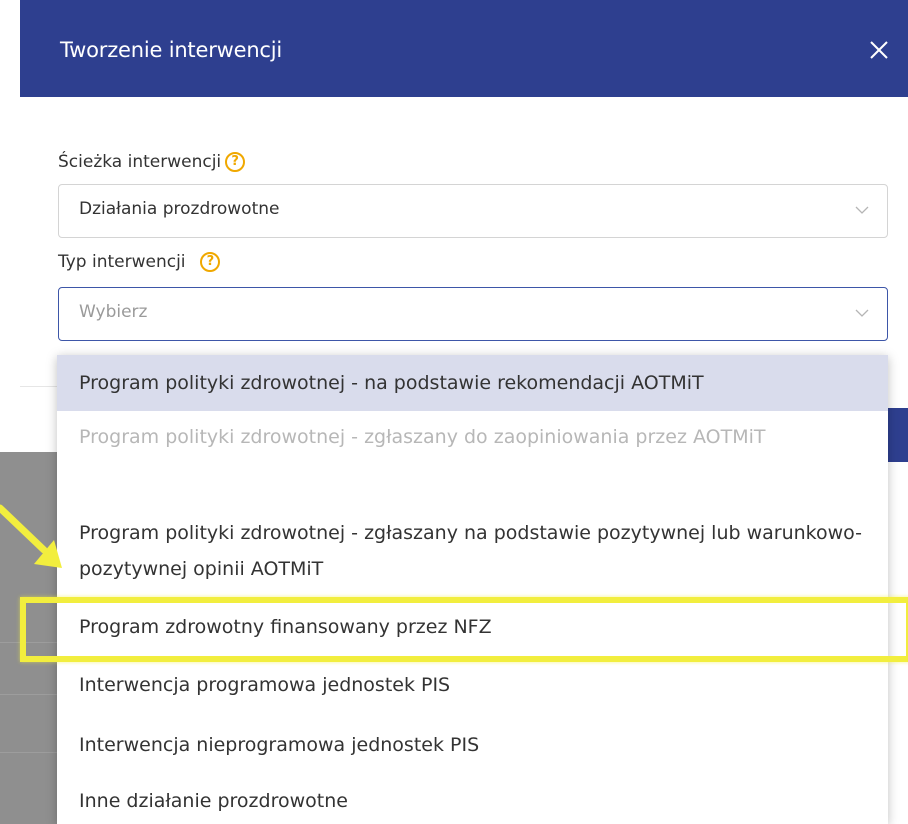  Describe the element at coordinates (171, 50) in the screenshot. I see `modal-title: Tworzenie interwencji` at that location.